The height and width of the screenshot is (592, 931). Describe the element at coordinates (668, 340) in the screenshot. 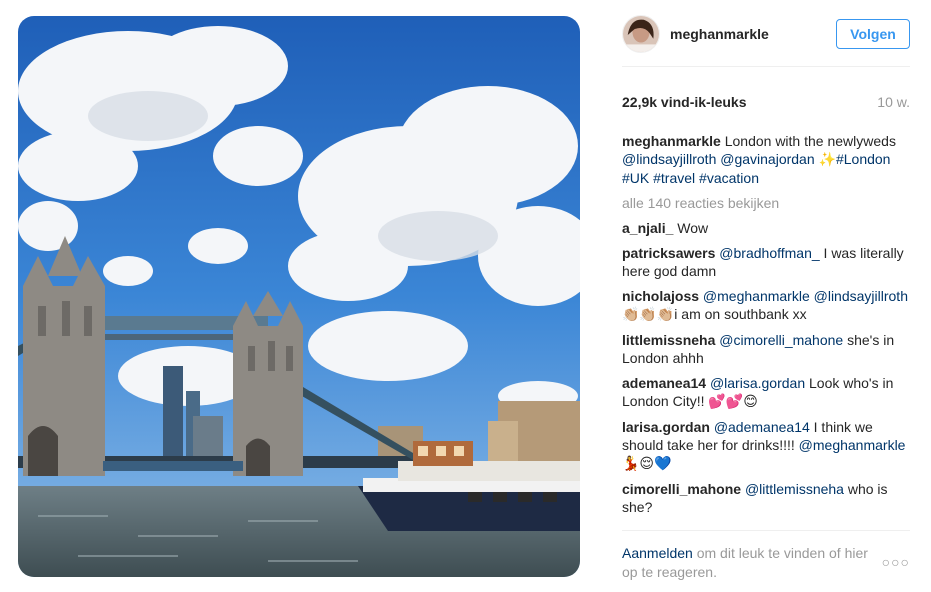

I see `comment-username: littlemissneha` at that location.